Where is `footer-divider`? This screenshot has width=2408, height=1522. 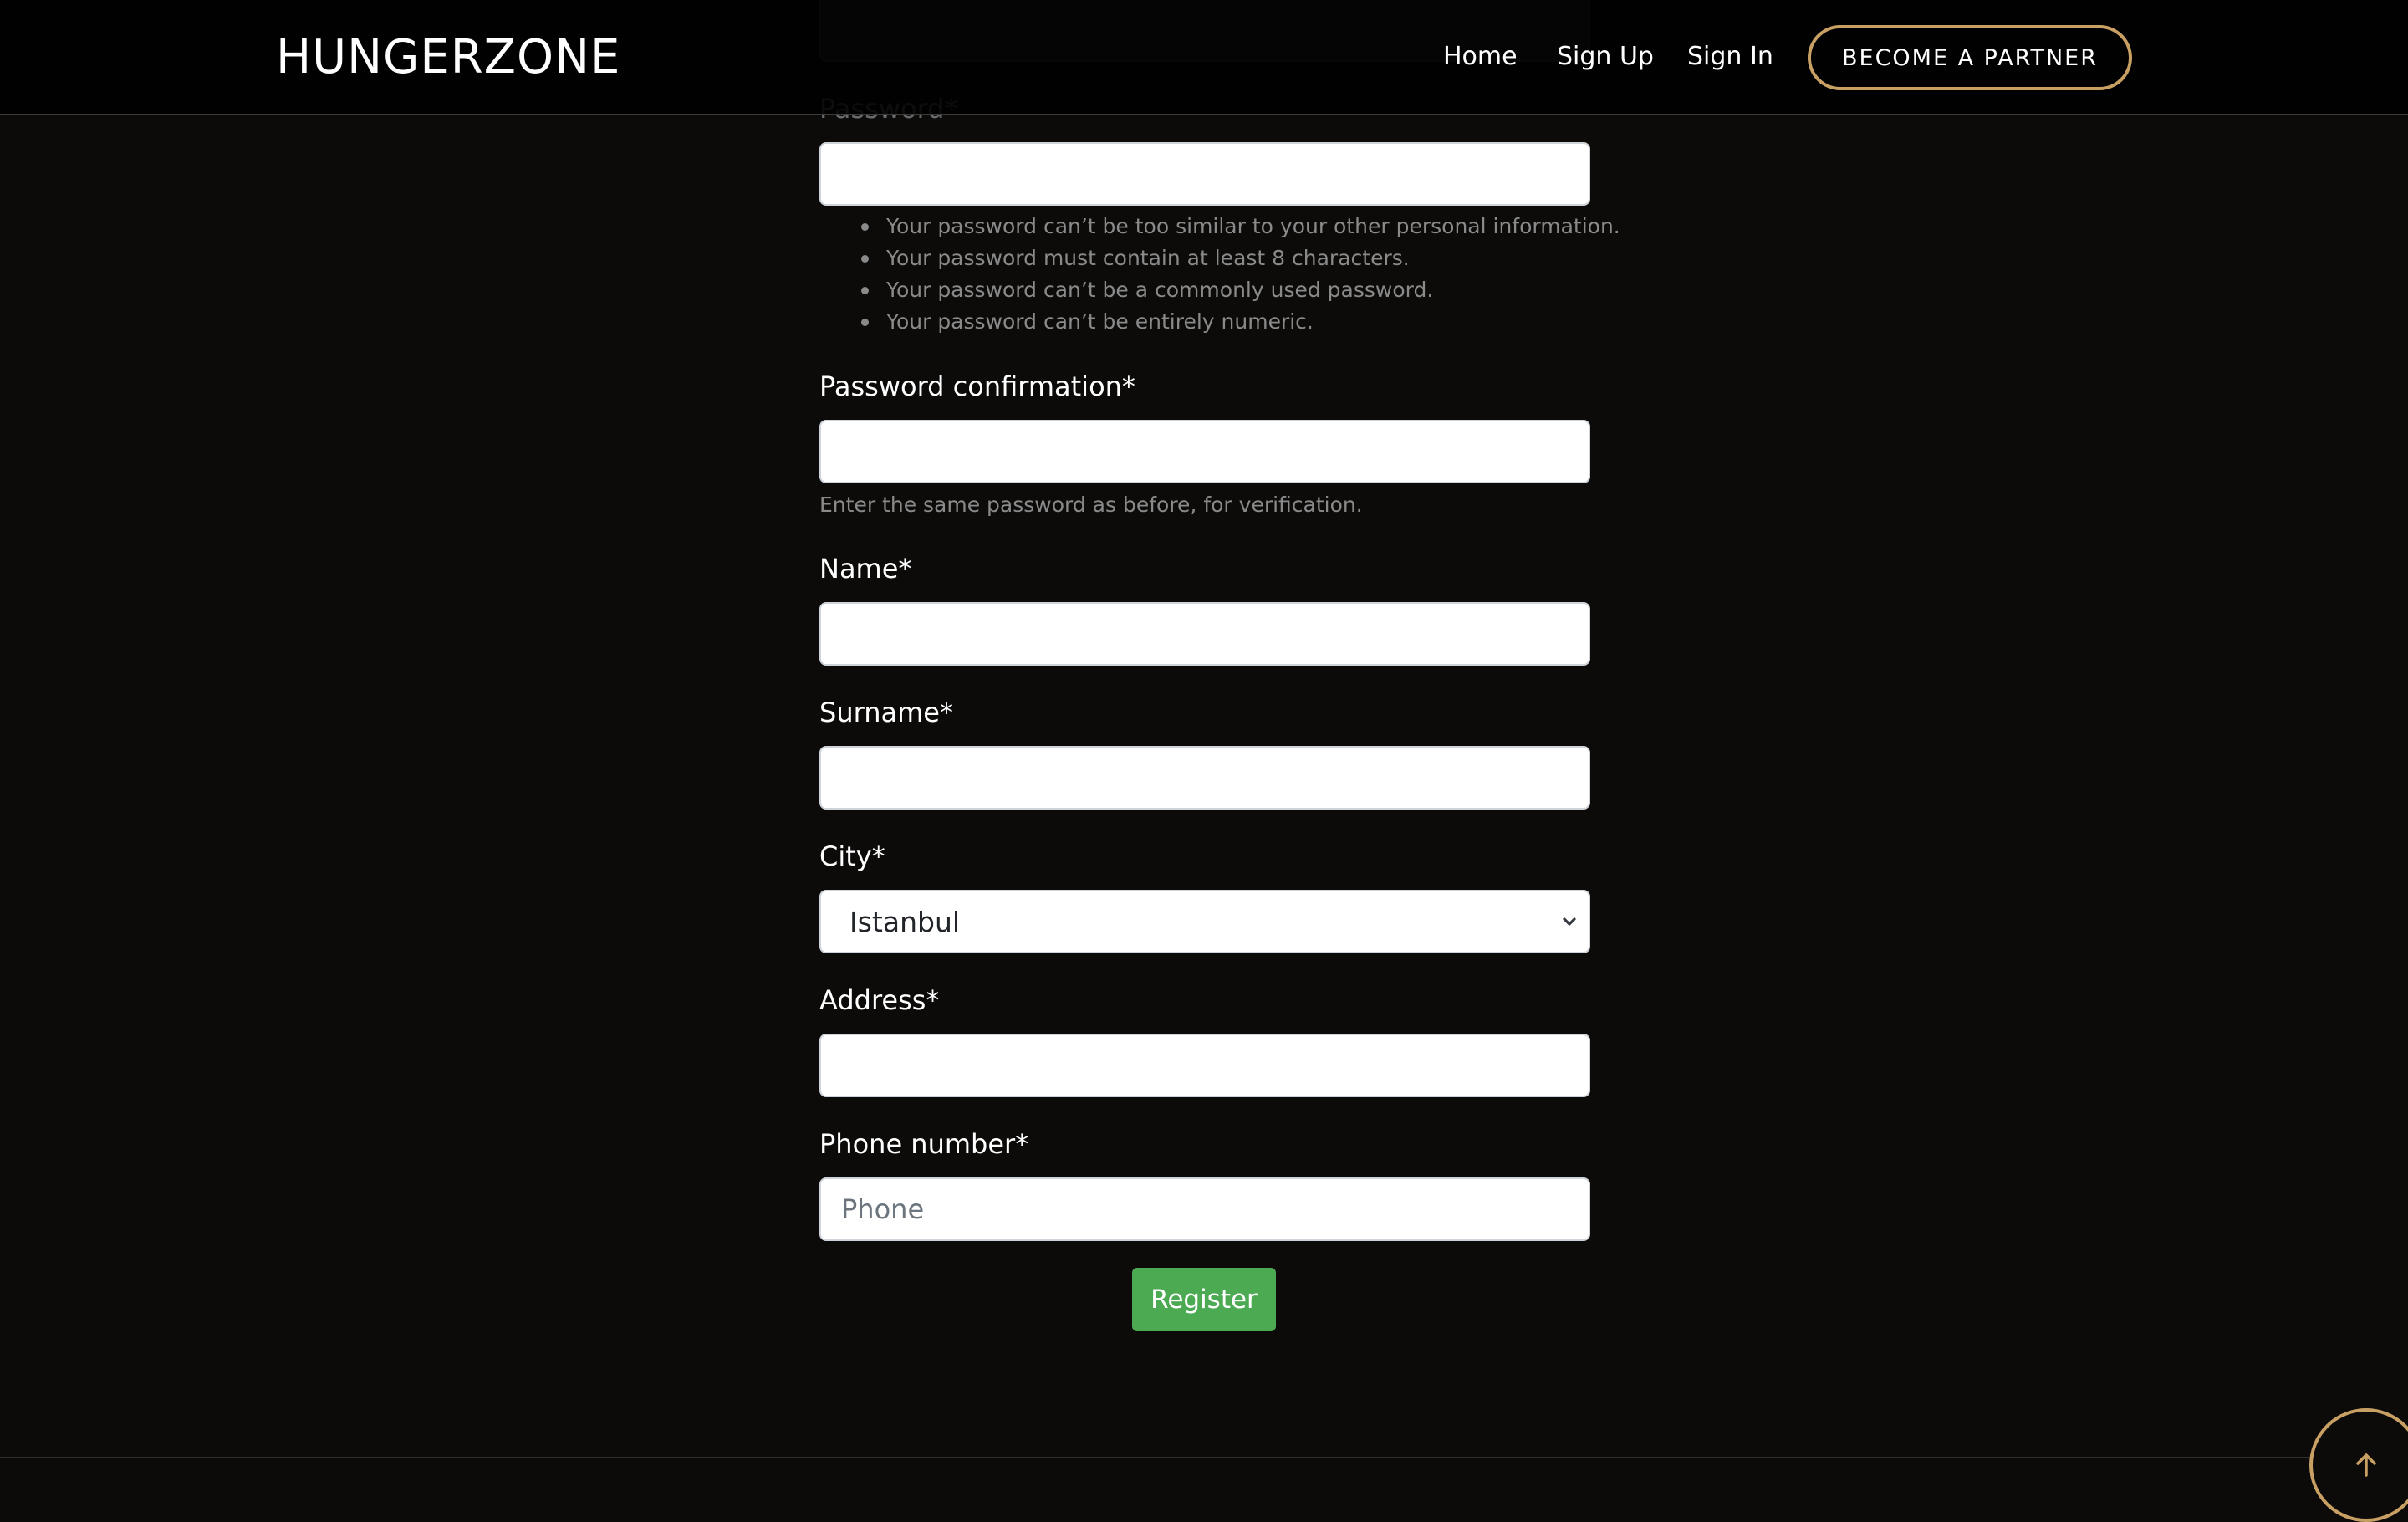 footer-divider is located at coordinates (1204, 1457).